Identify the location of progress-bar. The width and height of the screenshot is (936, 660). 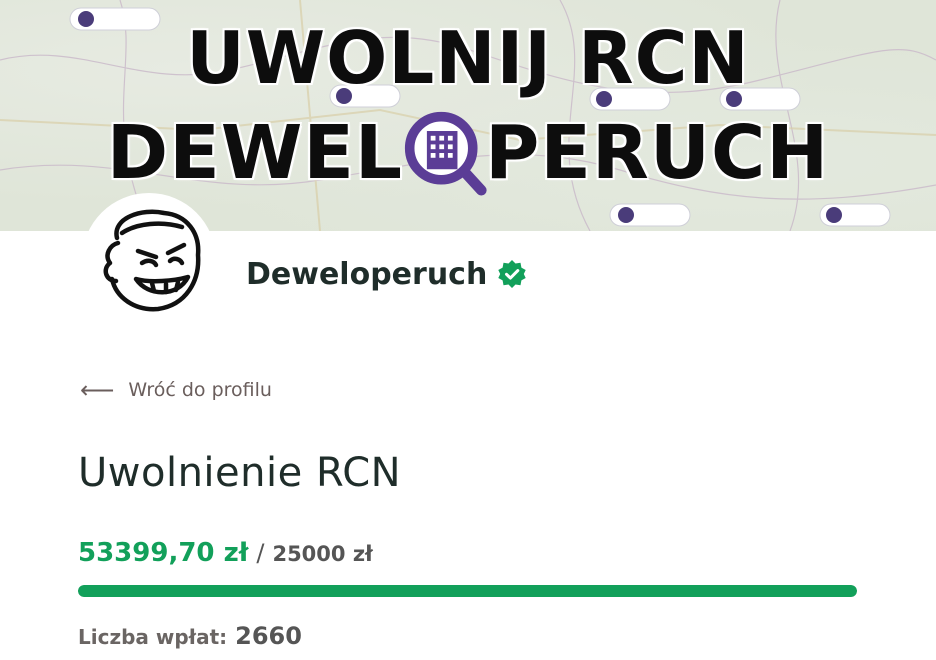
(467, 591).